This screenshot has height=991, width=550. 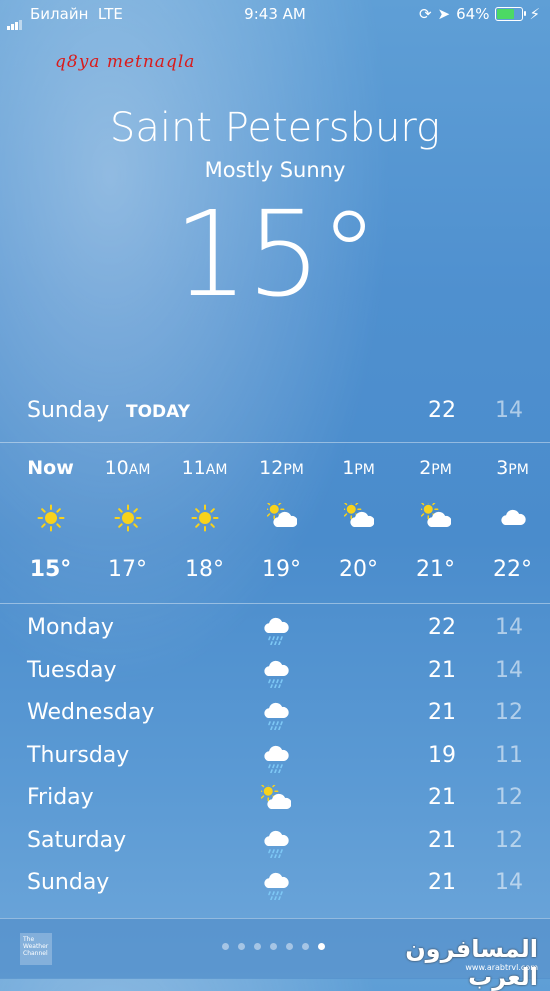 I want to click on daily-row: Thursday 19 11, so click(x=275, y=759).